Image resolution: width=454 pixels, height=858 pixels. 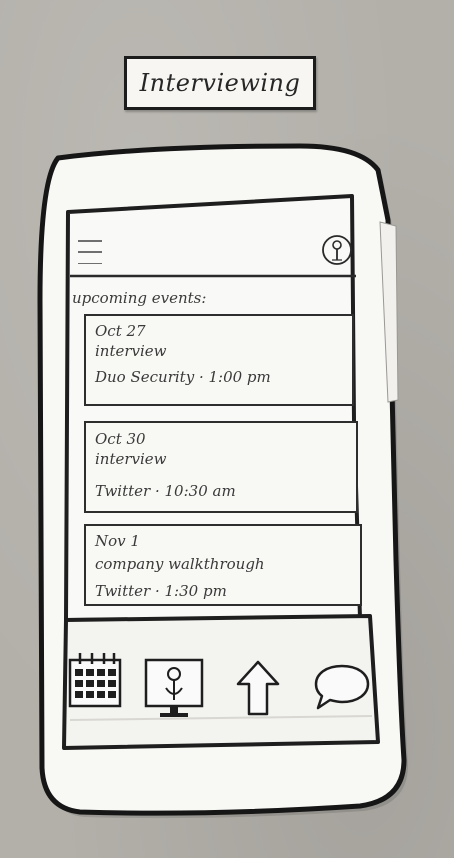 What do you see at coordinates (337, 250) in the screenshot?
I see `profile-icon` at bounding box center [337, 250].